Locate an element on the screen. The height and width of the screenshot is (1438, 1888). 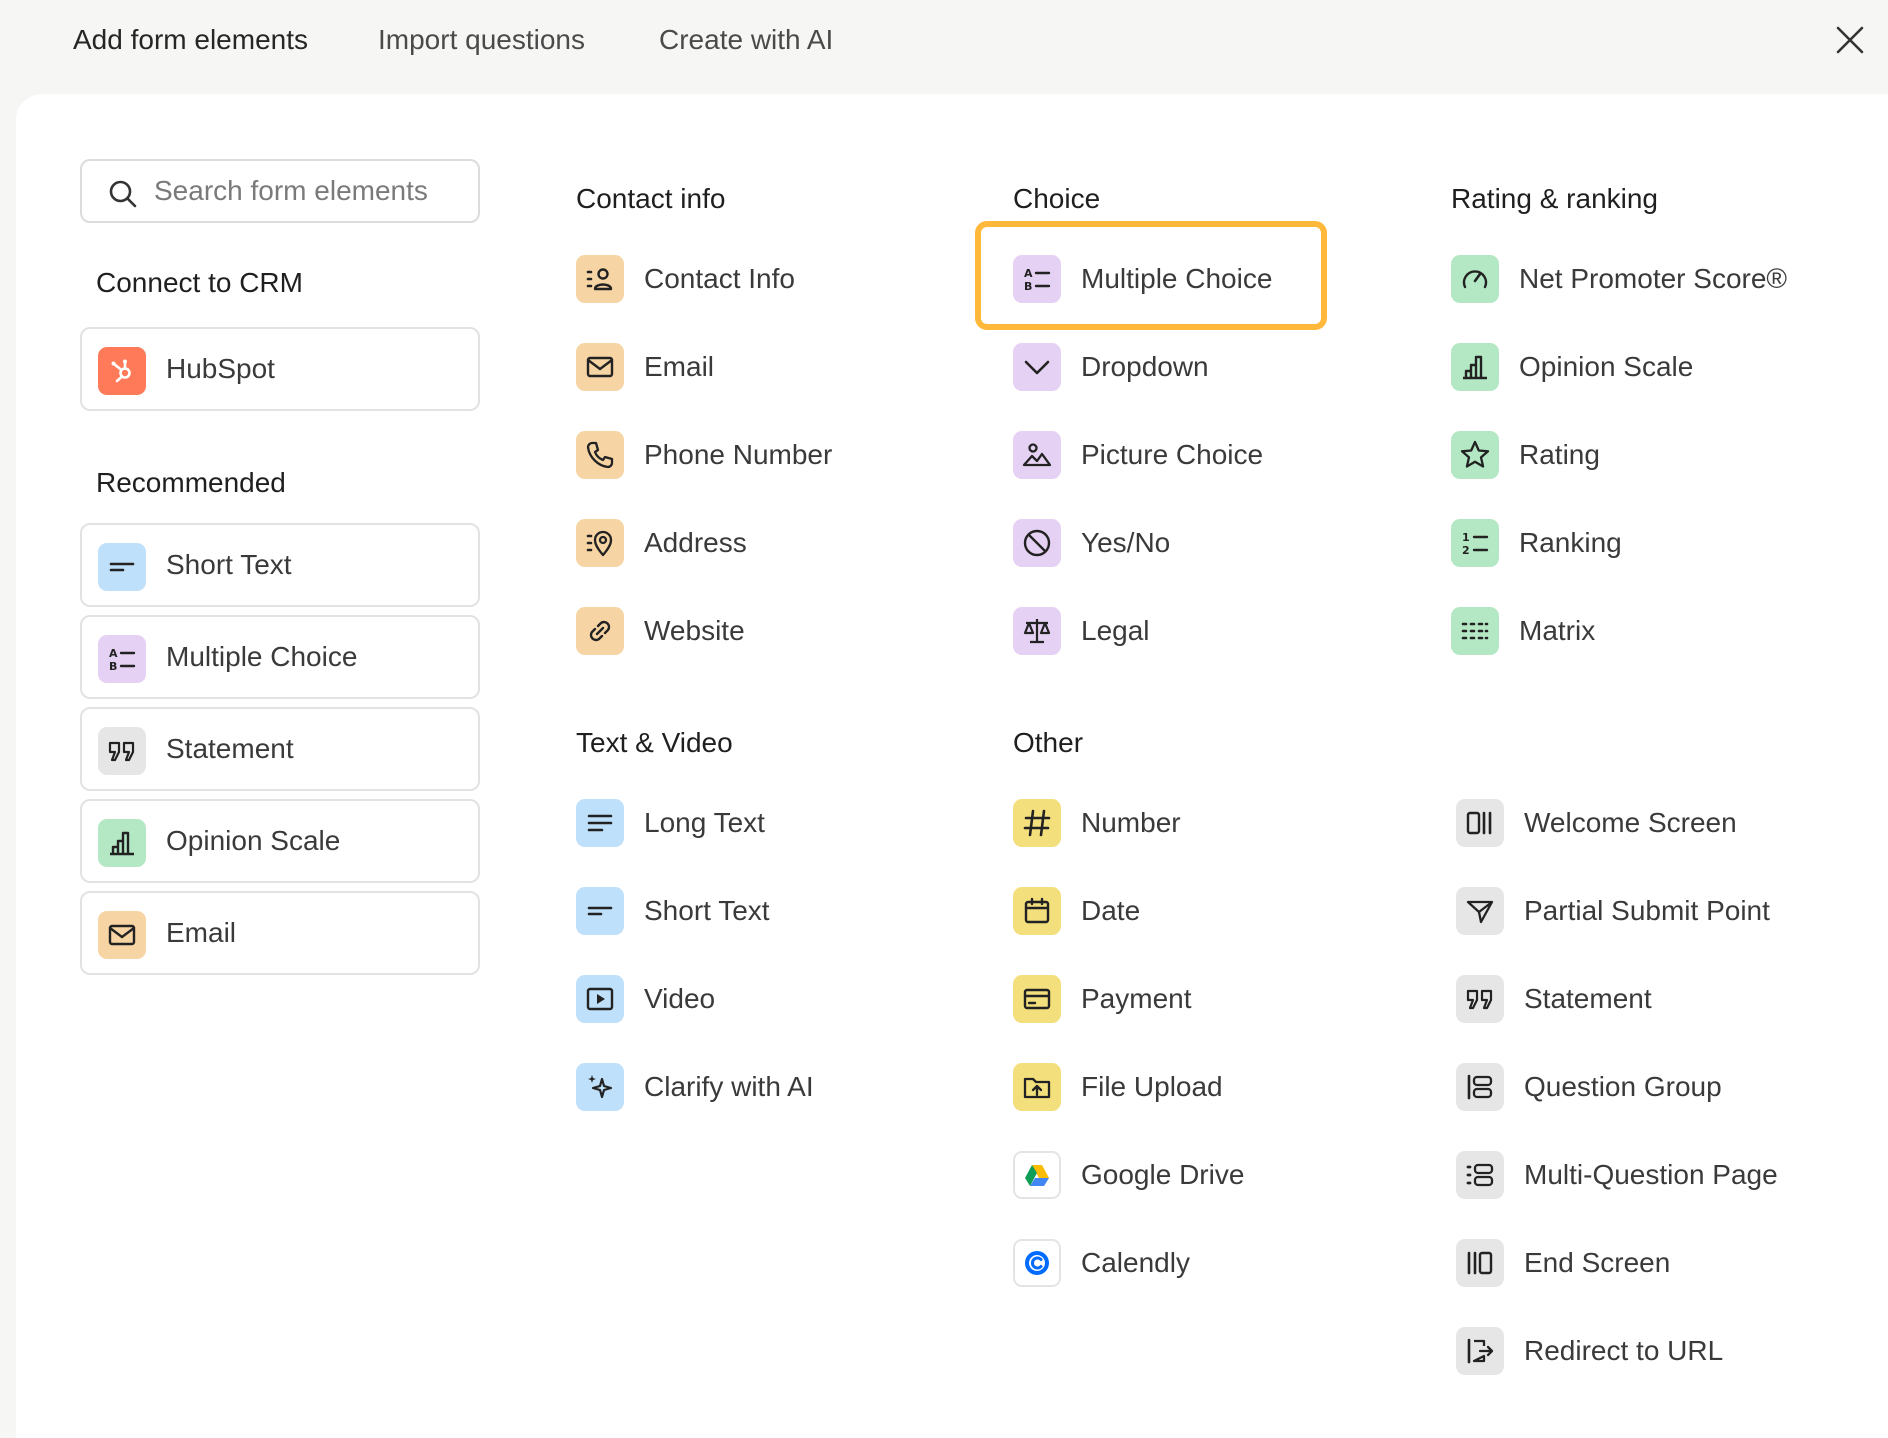
quote-icon is located at coordinates (1480, 999).